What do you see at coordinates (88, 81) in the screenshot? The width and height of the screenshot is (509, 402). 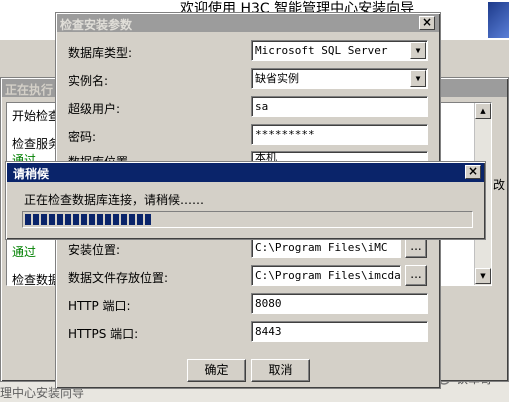 I see `instance-label: 实例名:` at bounding box center [88, 81].